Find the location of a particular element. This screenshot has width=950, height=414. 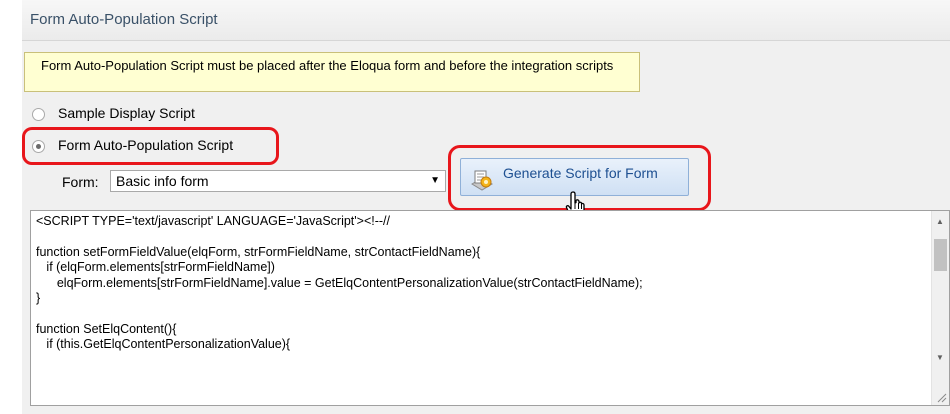

scroll-up-icon: ▲ is located at coordinates (940, 221).